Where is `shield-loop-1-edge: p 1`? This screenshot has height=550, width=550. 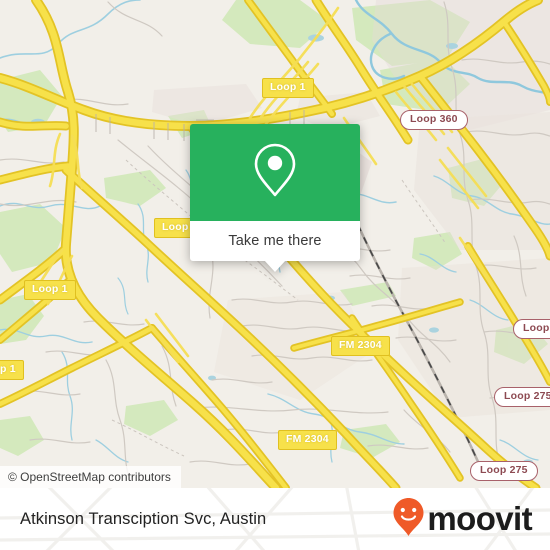
shield-loop-1-edge: p 1 is located at coordinates (12, 370).